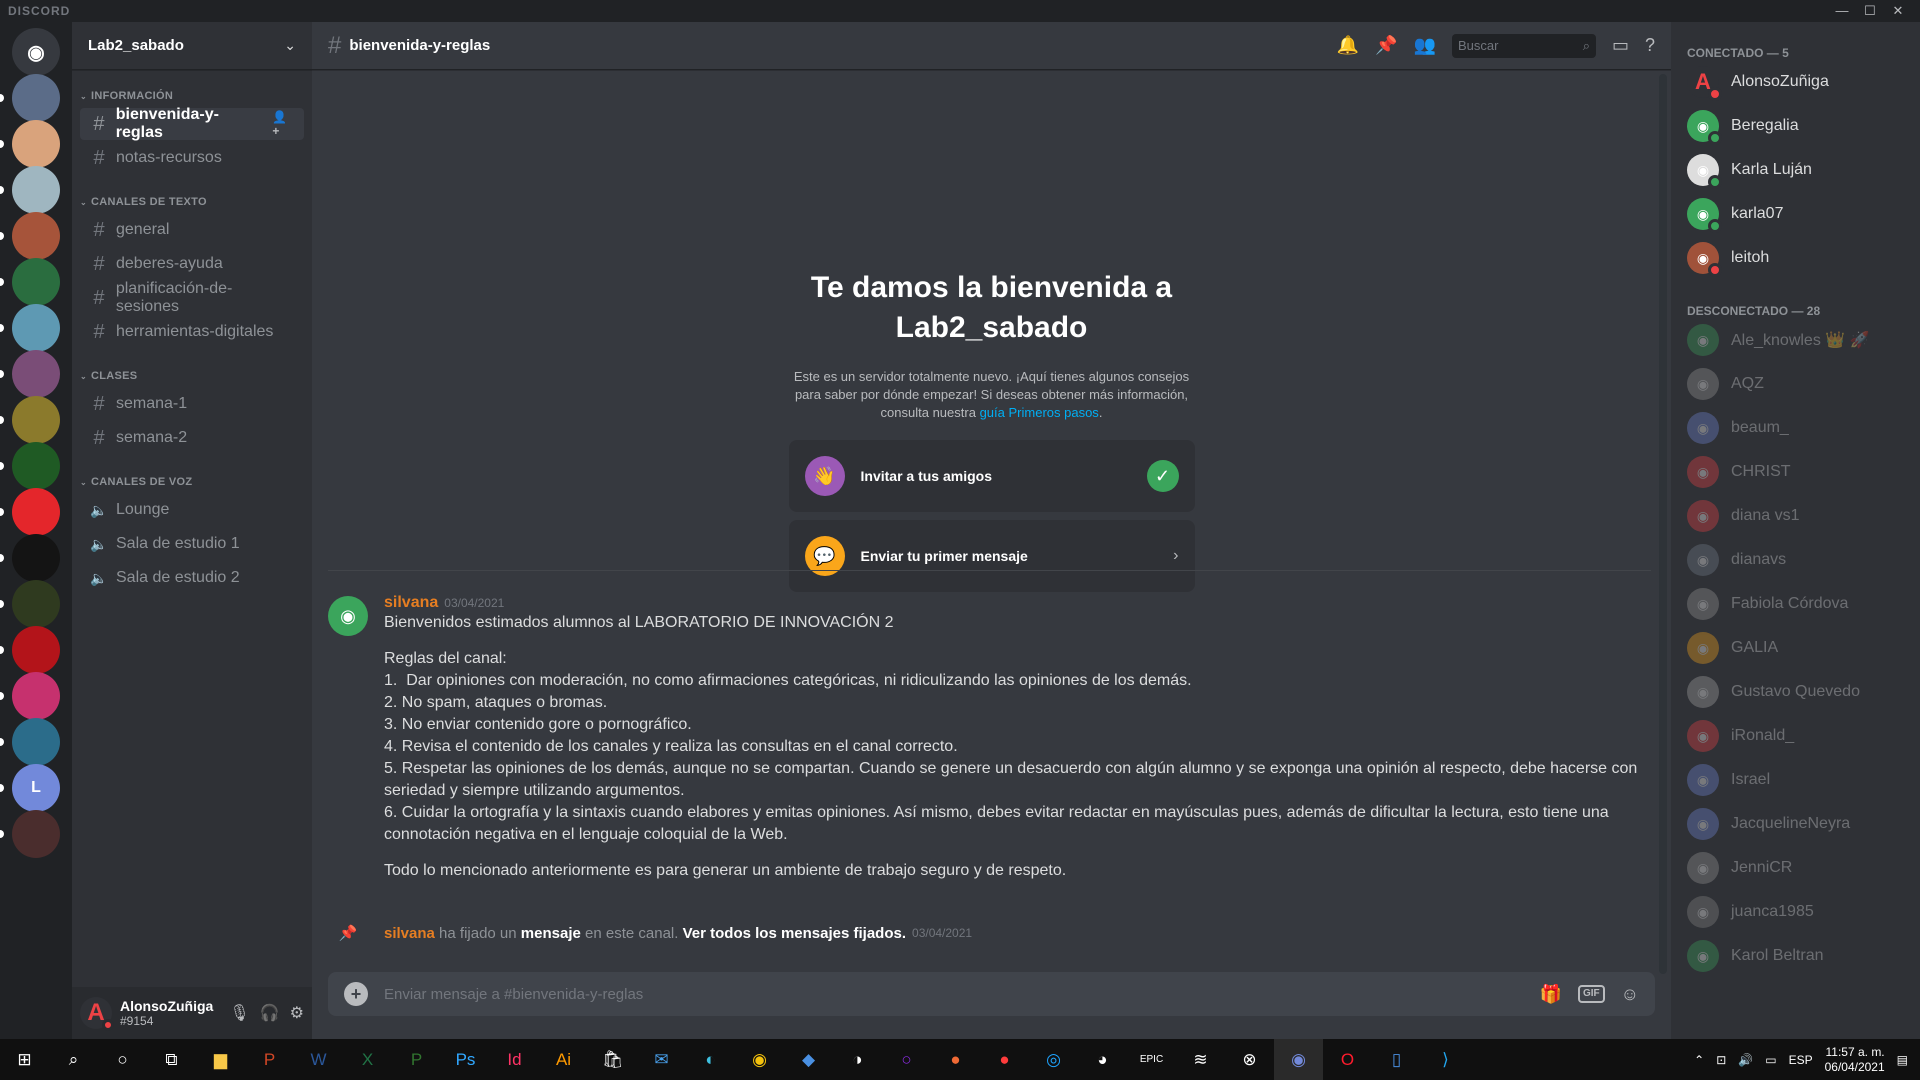 Image resolution: width=1920 pixels, height=1080 pixels. Describe the element at coordinates (1842, 11) in the screenshot. I see `minimize-icon: —` at that location.